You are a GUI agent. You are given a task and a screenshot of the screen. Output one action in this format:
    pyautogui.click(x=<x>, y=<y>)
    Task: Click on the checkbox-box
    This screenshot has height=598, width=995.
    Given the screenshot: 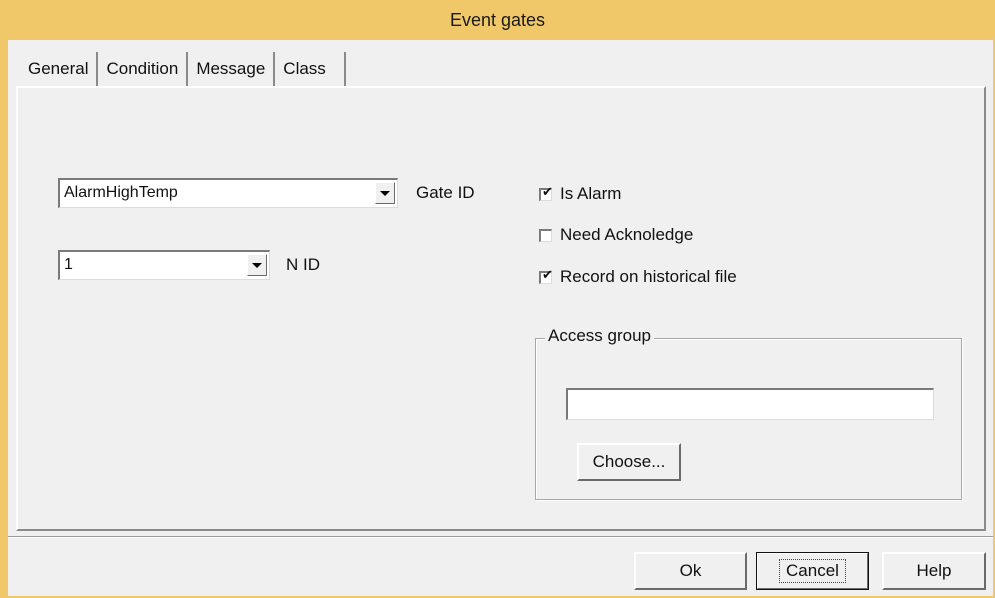 What is the action you would take?
    pyautogui.click(x=545, y=235)
    